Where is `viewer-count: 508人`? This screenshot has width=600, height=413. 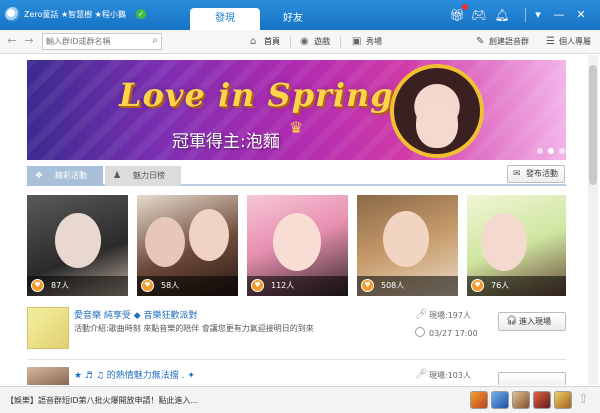
viewer-count: 508人 is located at coordinates (393, 285).